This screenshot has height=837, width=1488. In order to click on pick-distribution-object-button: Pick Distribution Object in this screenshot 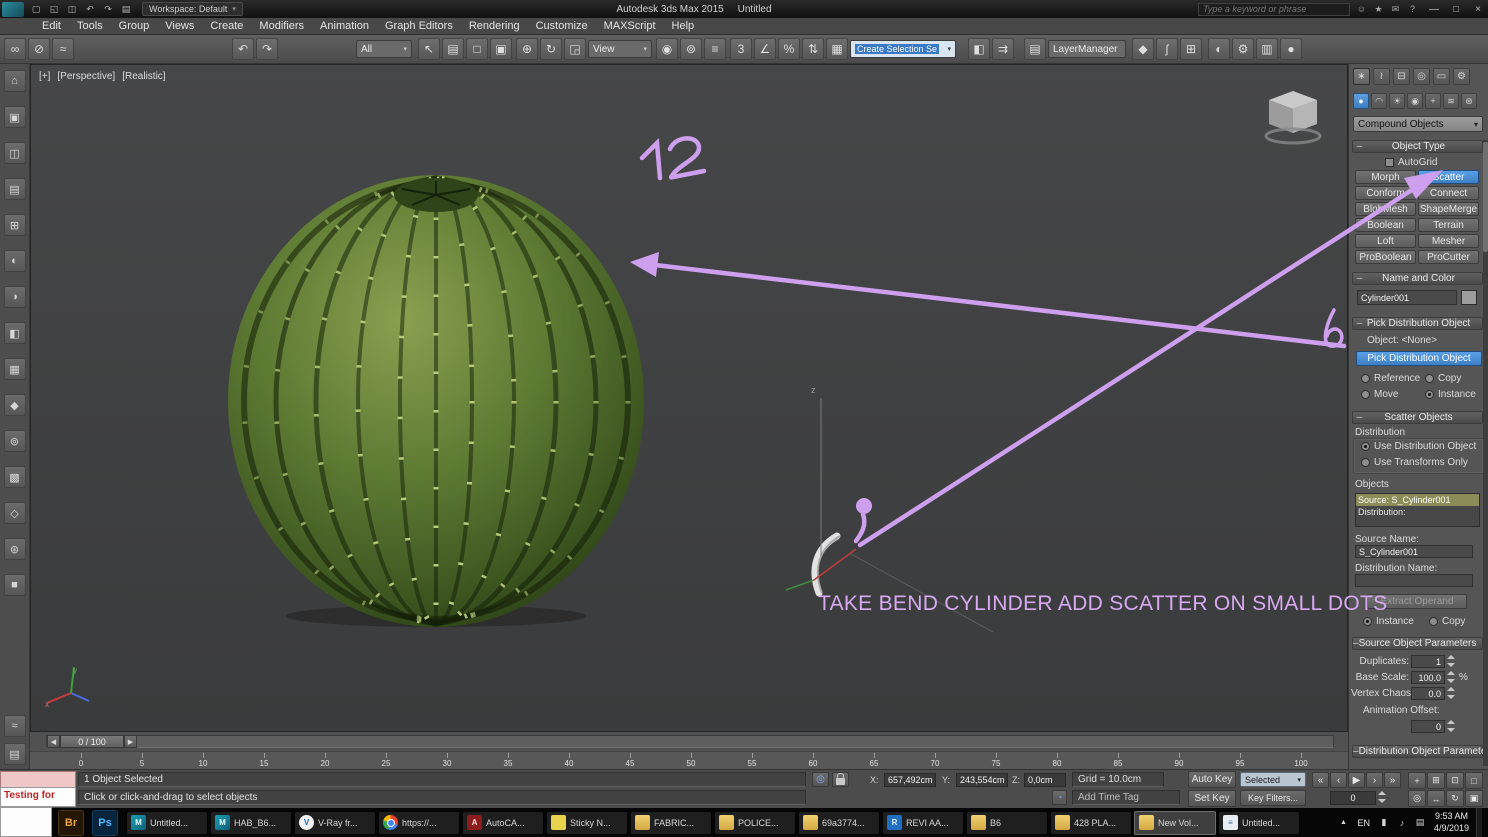, I will do `click(1419, 358)`.